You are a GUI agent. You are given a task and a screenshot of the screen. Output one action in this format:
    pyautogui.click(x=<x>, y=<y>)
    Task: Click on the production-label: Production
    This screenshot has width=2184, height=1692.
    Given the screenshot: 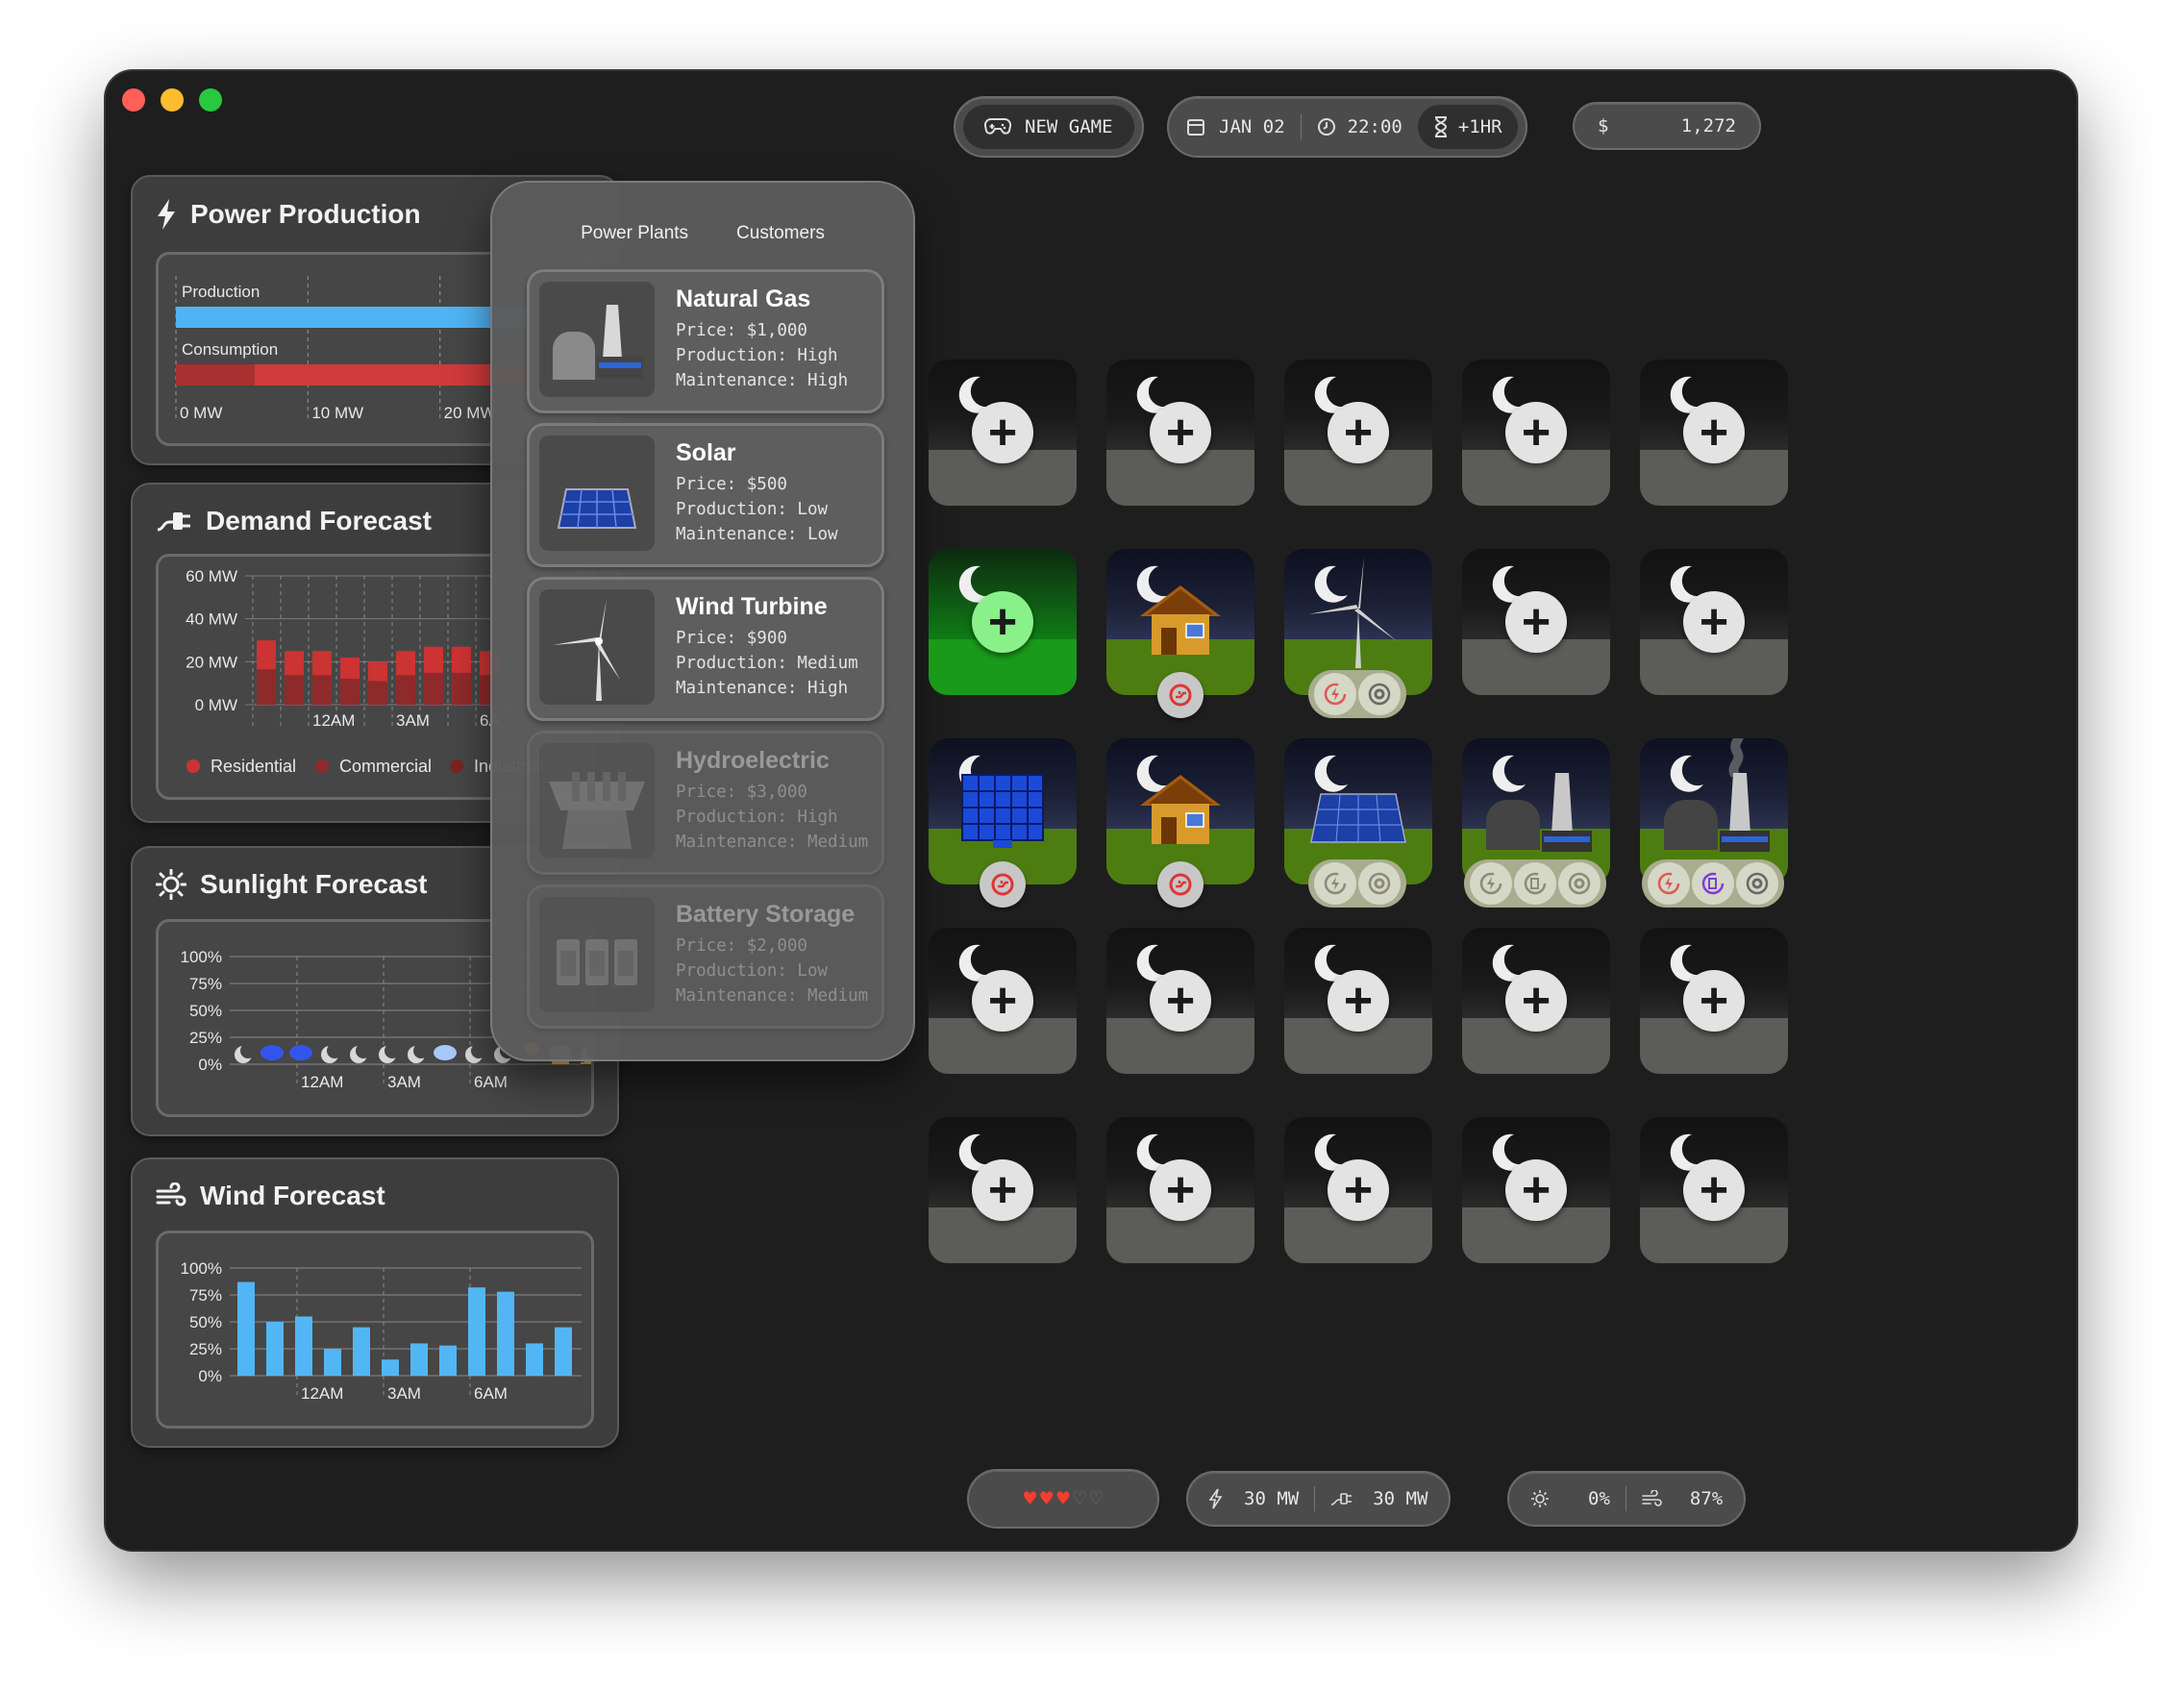 What is the action you would take?
    pyautogui.click(x=221, y=292)
    